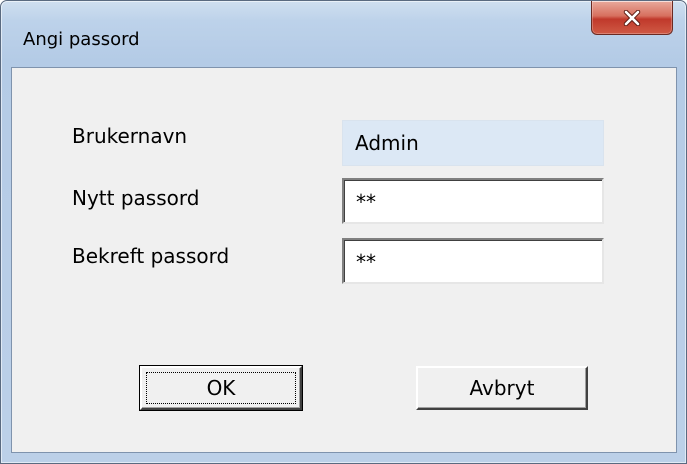  I want to click on username-field: Admin, so click(473, 143).